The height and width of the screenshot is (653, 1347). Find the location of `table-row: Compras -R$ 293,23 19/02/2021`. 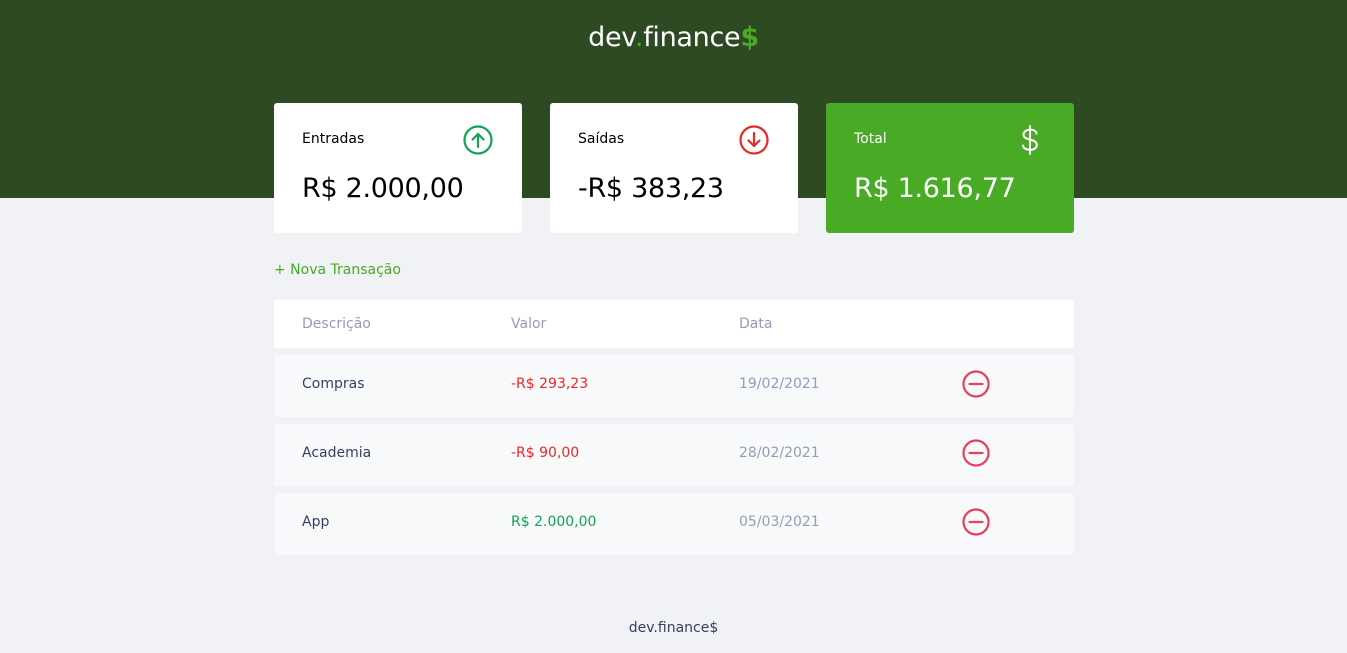

table-row: Compras -R$ 293,23 19/02/2021 is located at coordinates (674, 386).